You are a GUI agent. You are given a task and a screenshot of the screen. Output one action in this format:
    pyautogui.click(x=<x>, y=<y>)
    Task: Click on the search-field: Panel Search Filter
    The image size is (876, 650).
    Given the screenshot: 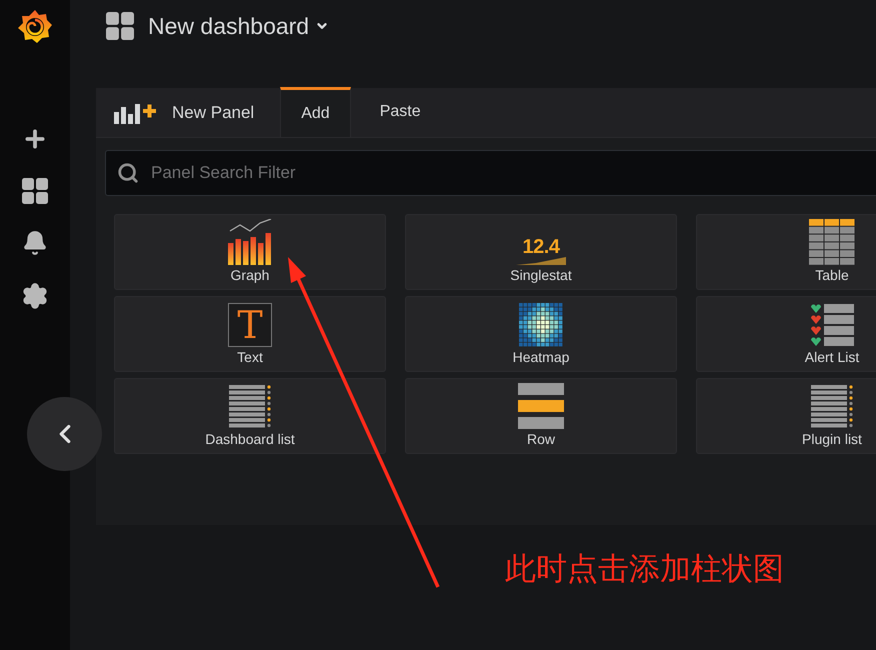 What is the action you would take?
    pyautogui.click(x=490, y=173)
    